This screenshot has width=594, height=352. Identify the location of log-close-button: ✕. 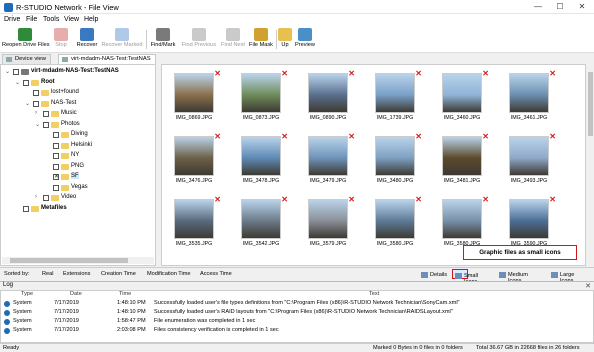
(588, 286).